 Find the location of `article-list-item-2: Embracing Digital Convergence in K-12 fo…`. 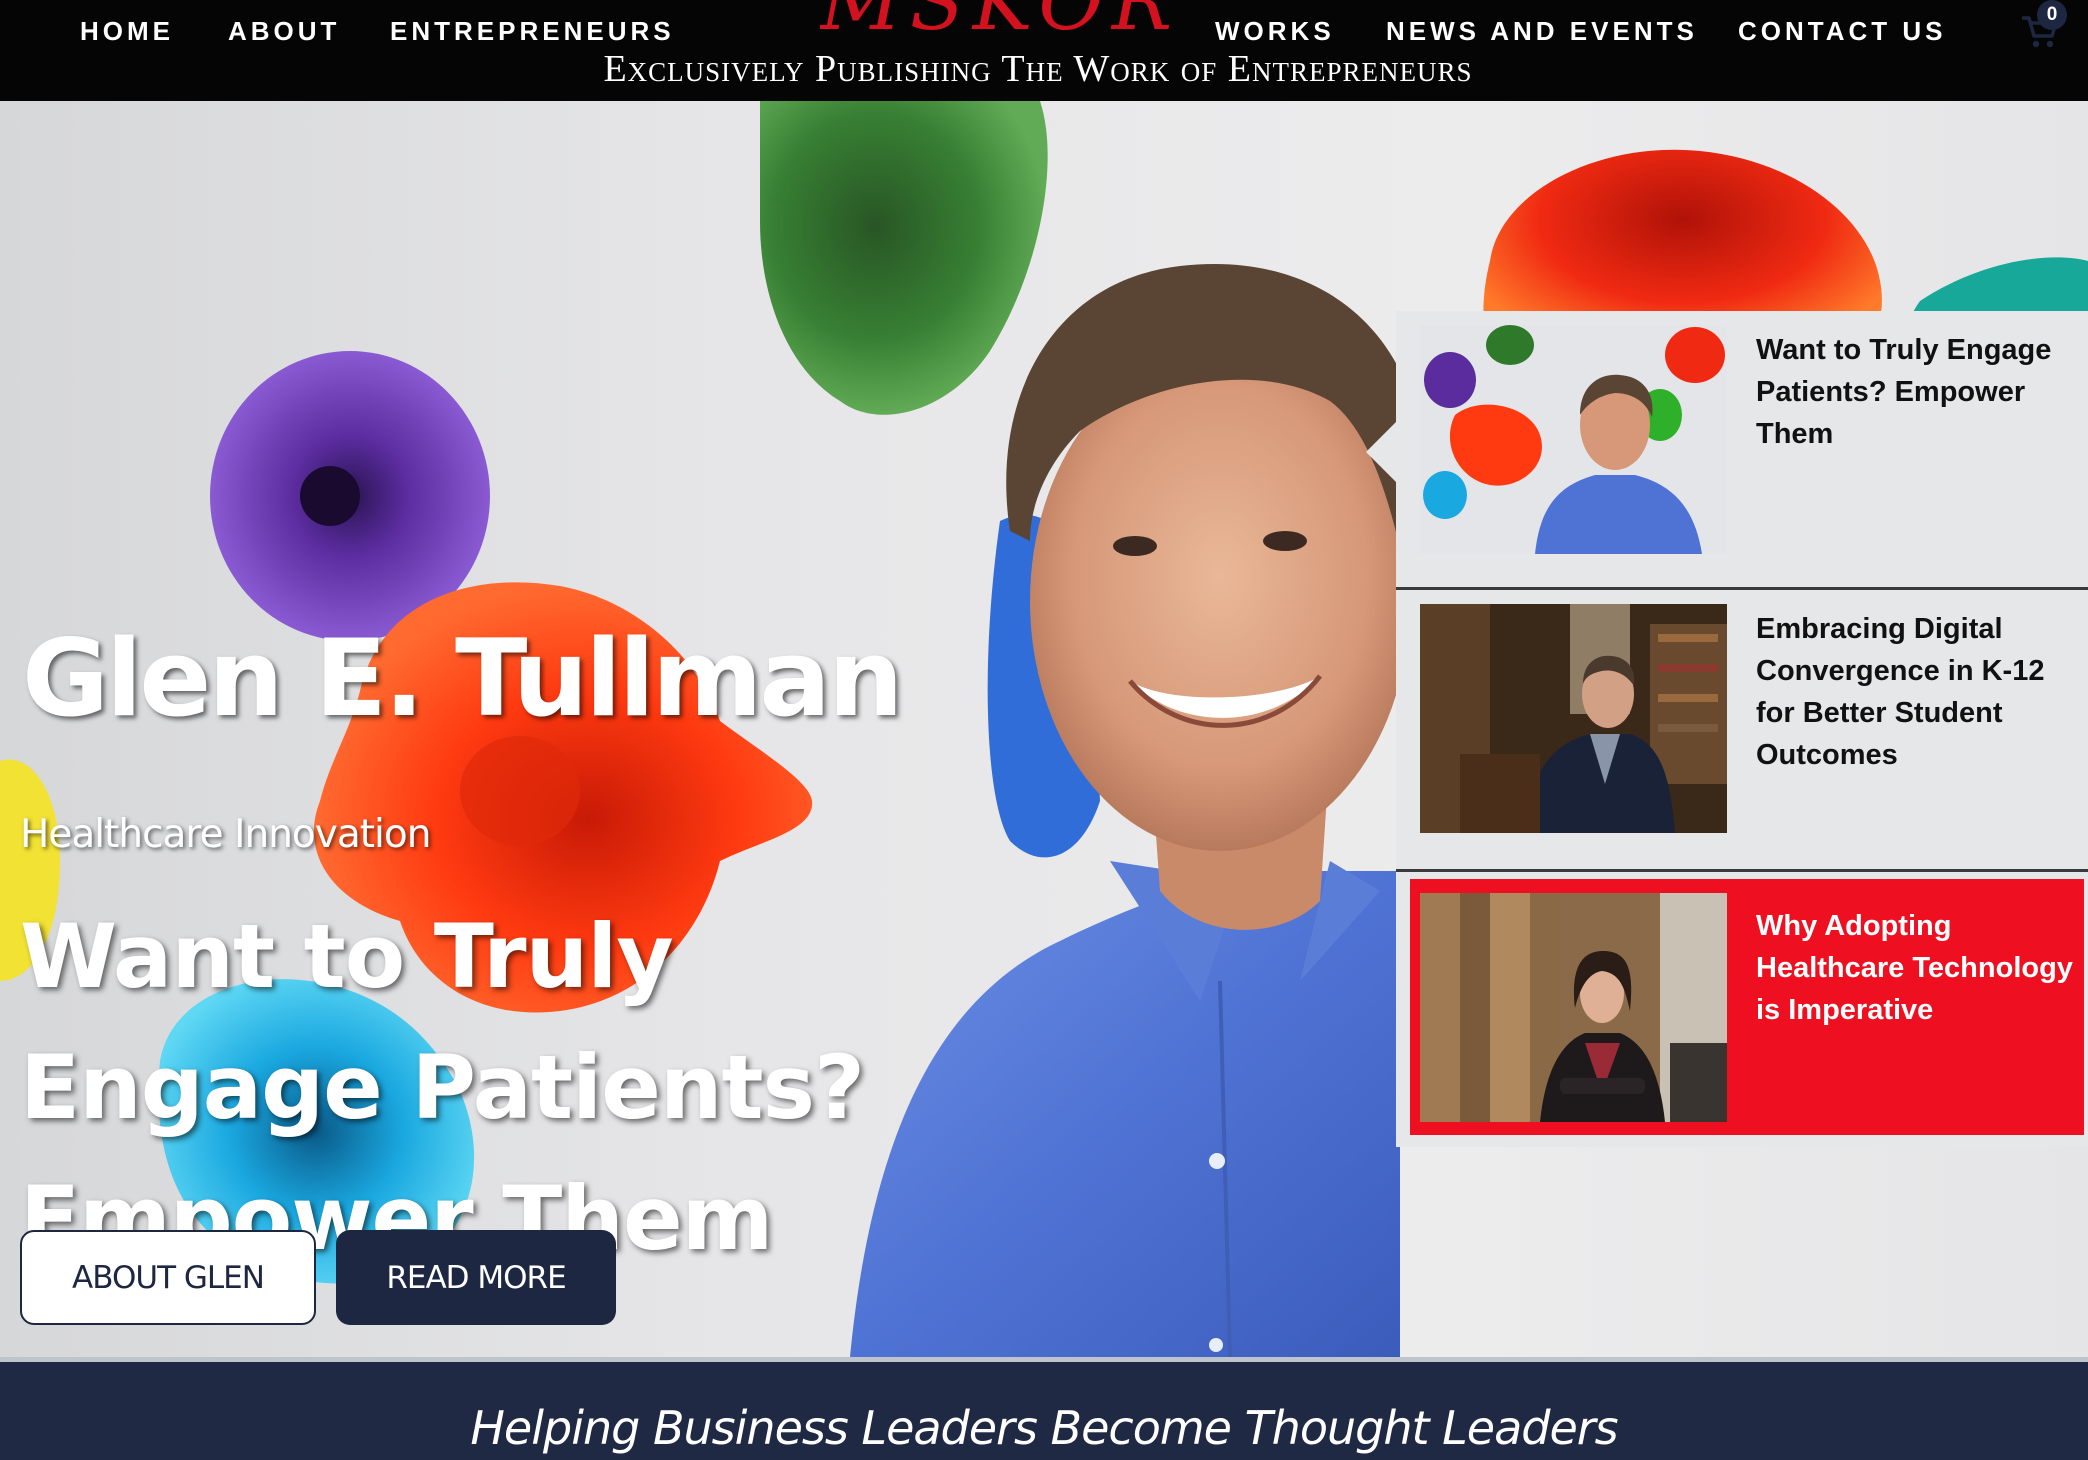

article-list-item-2: Embracing Digital Convergence in K-12 fo… is located at coordinates (1747, 719).